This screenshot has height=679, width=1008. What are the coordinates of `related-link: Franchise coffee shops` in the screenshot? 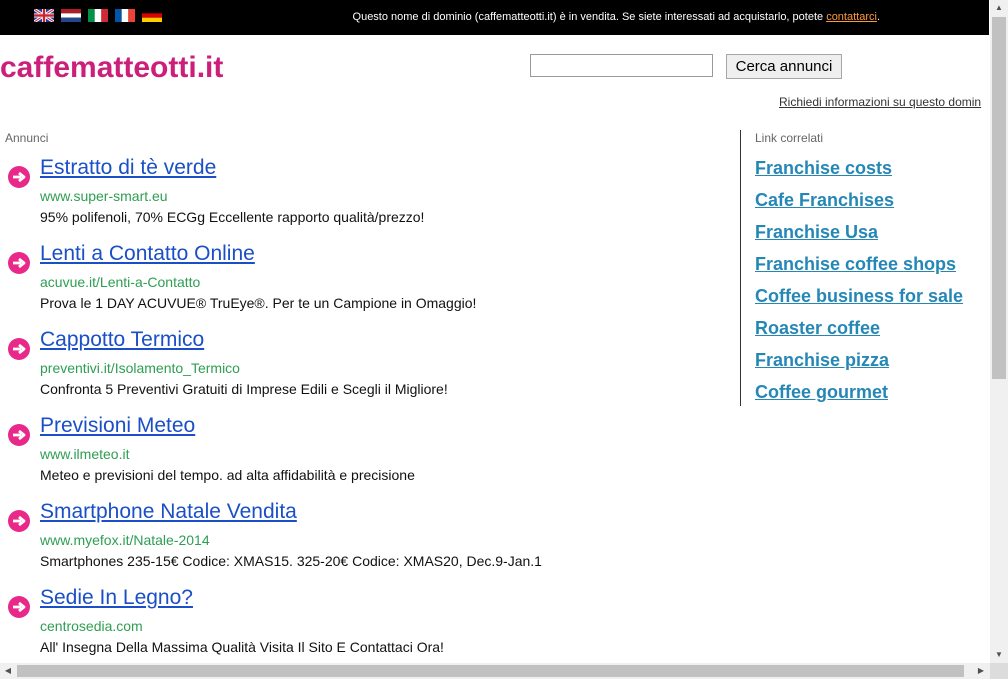 It's located at (859, 270).